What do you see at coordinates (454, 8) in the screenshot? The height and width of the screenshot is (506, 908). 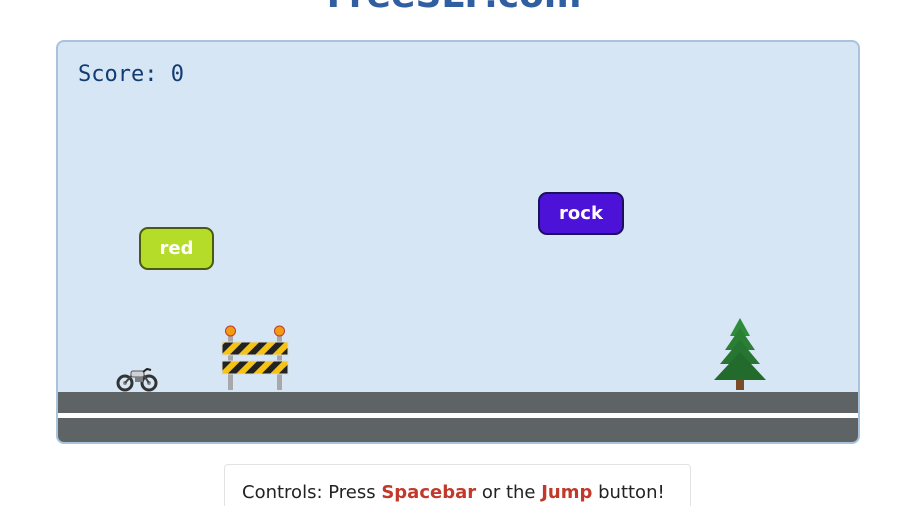 I see `site-title: FreeSLP.com` at bounding box center [454, 8].